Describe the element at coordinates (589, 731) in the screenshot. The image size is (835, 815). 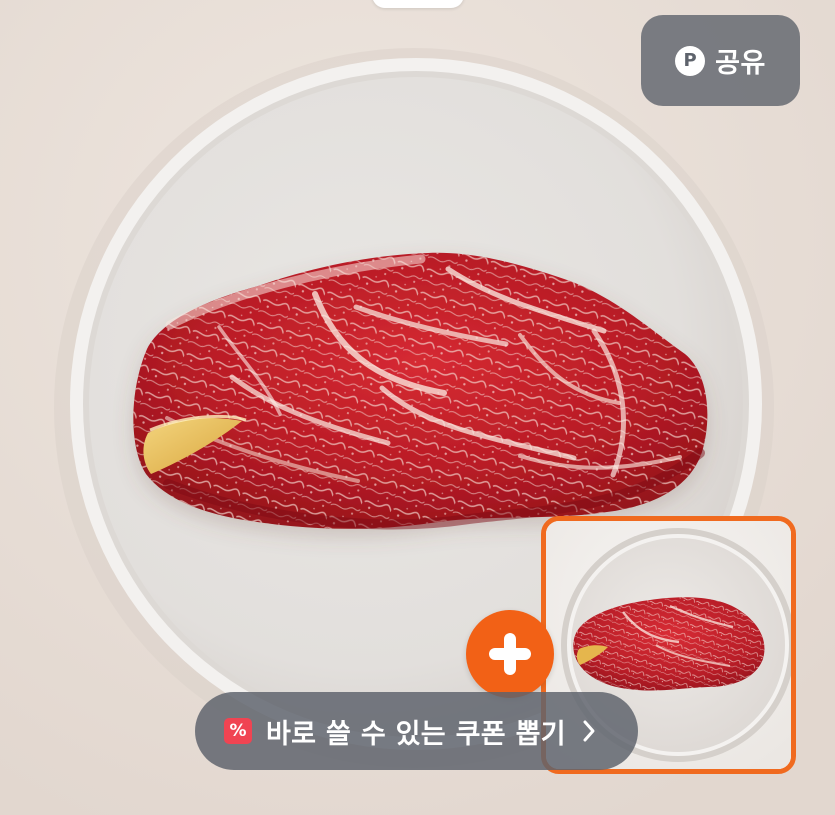
I see `chevron-right-icon` at that location.